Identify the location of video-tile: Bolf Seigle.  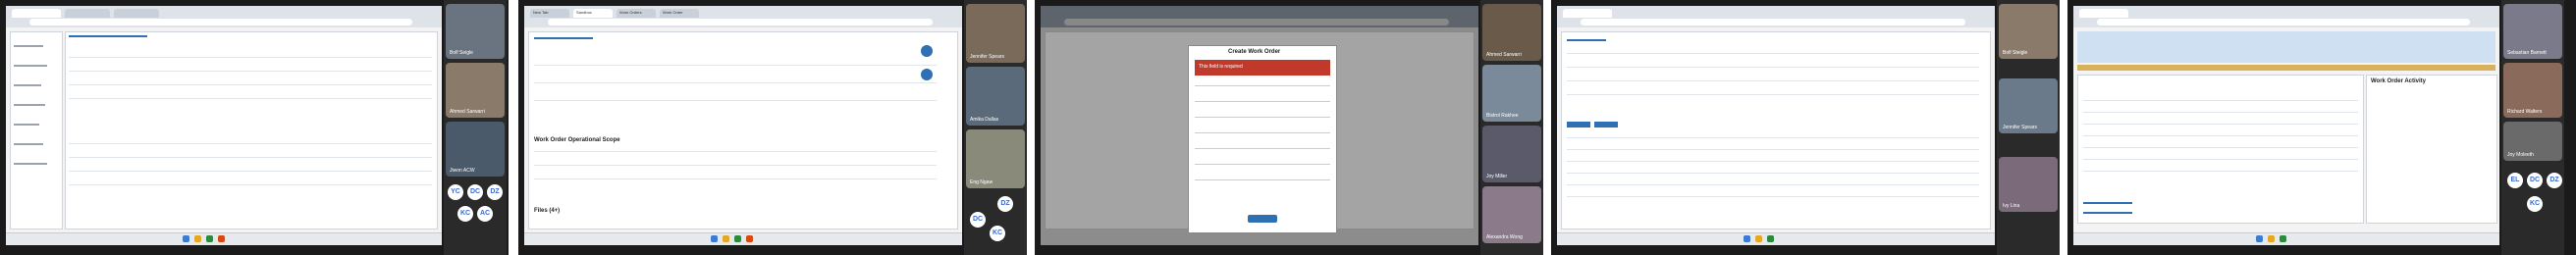
(475, 31).